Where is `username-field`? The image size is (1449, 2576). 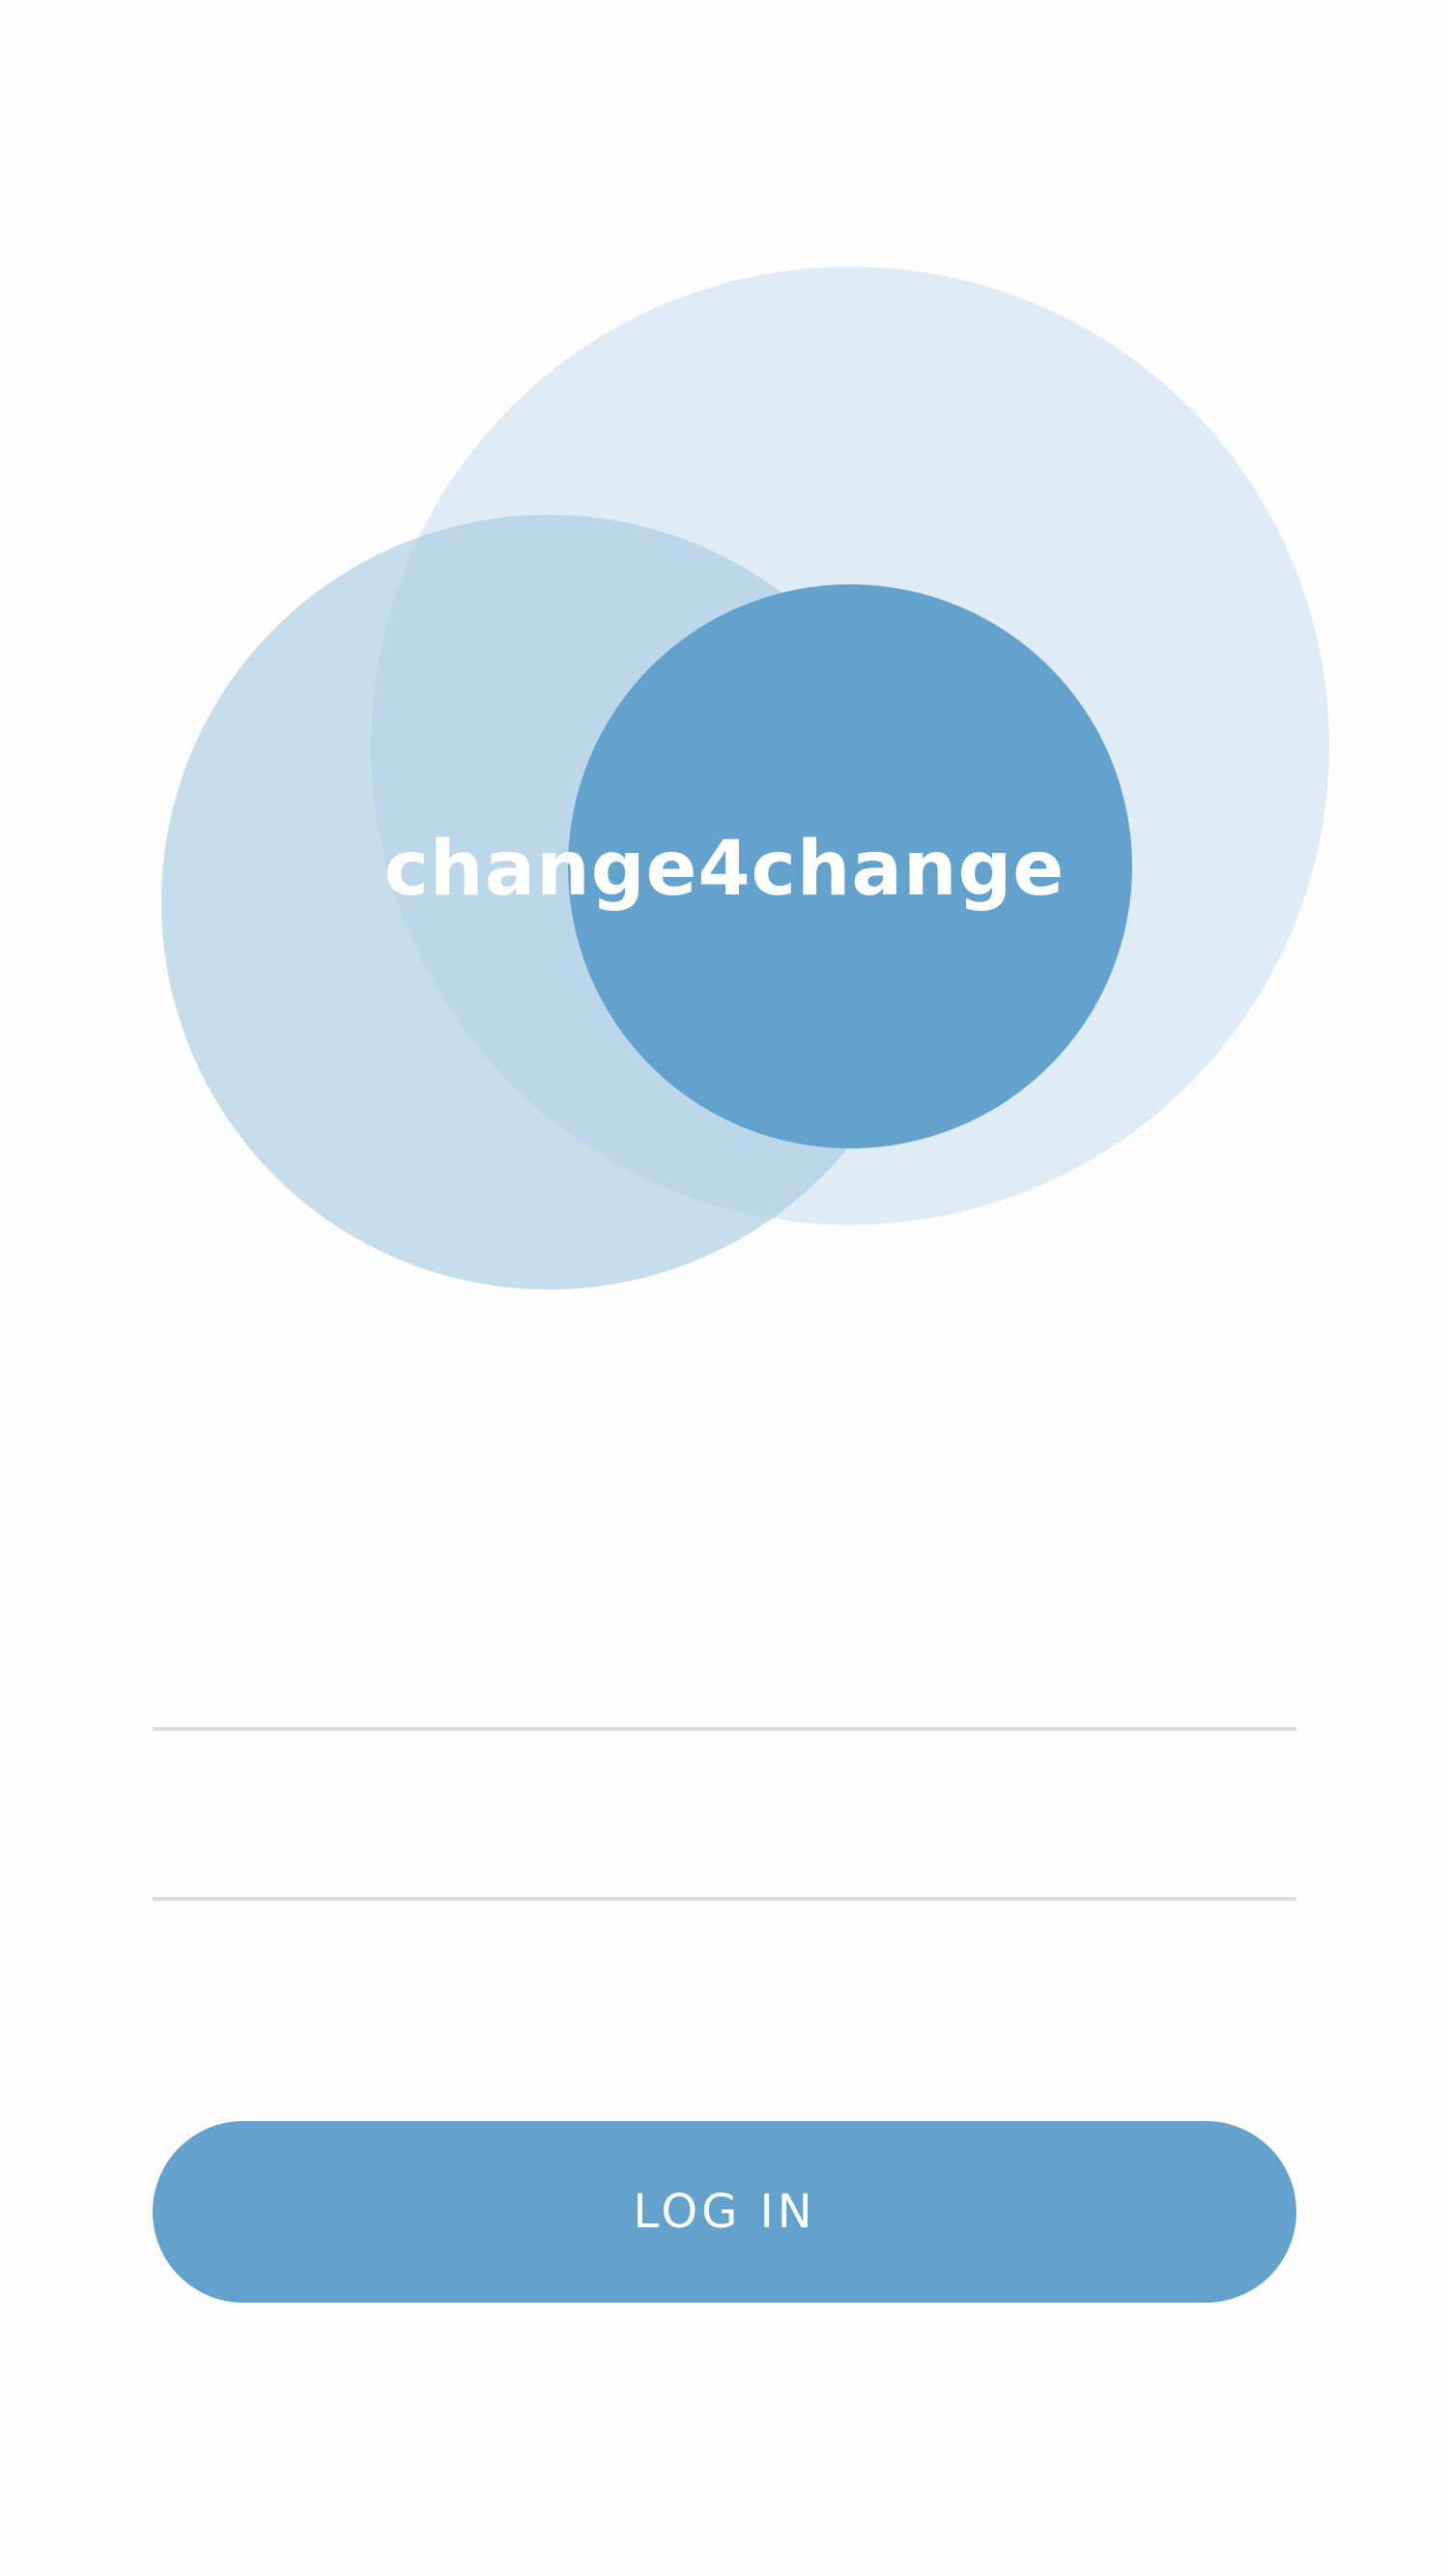 username-field is located at coordinates (724, 1678).